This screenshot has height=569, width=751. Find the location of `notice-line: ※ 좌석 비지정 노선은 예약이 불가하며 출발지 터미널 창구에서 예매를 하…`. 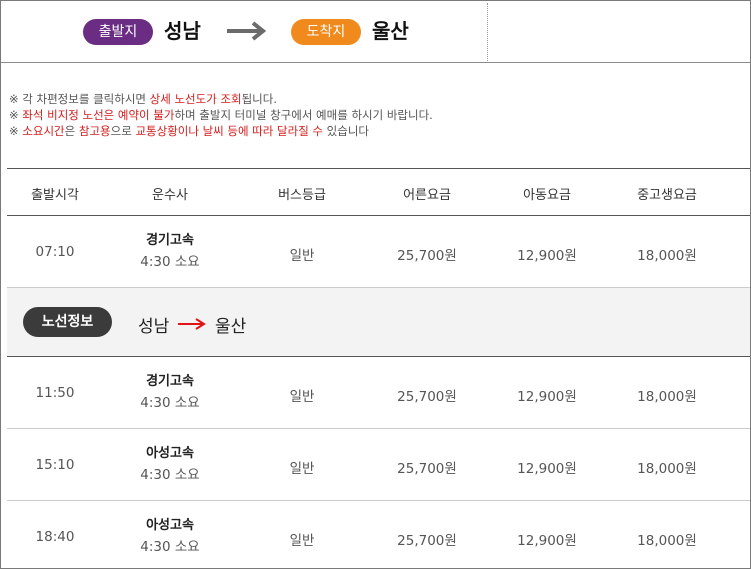

notice-line: ※ 좌석 비지정 노선은 예약이 불가하며 출발지 터미널 창구에서 예매를 하… is located at coordinates (221, 115).